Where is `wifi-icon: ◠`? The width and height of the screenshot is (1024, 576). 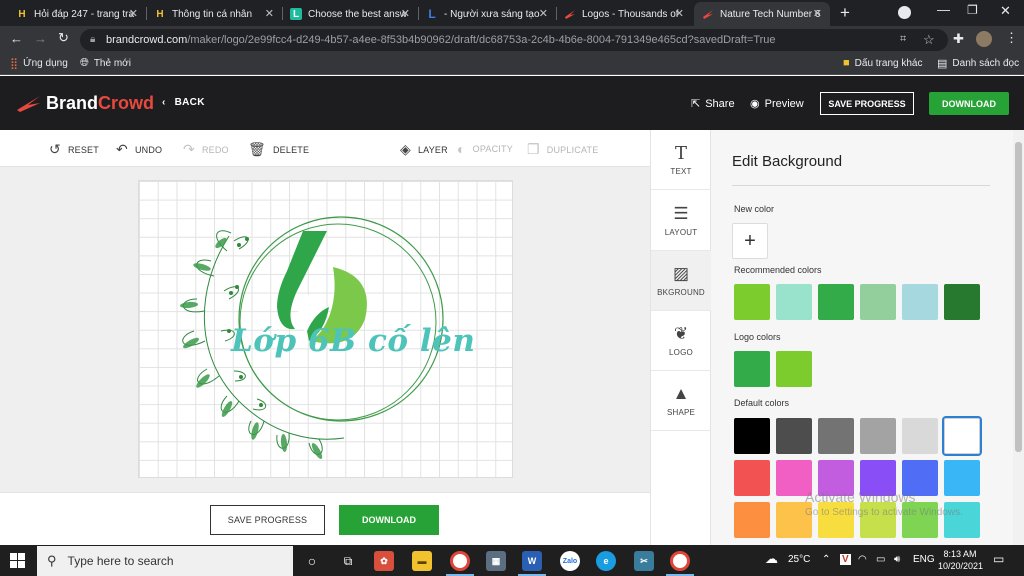 wifi-icon: ◠ is located at coordinates (862, 559).